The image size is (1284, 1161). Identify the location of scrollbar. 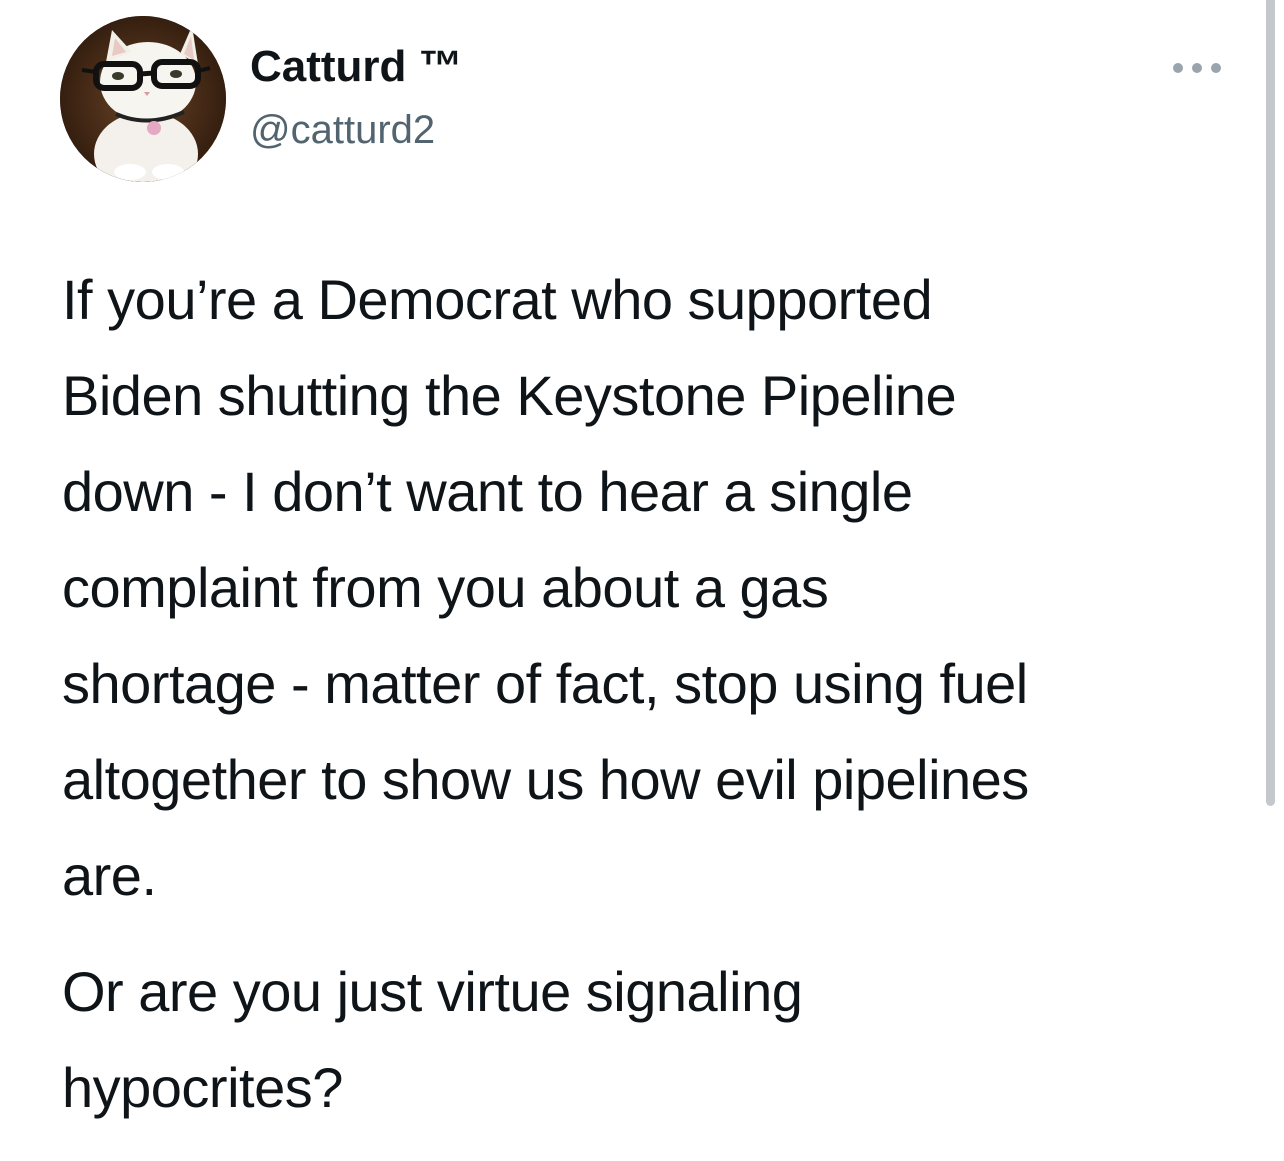
(1270, 403).